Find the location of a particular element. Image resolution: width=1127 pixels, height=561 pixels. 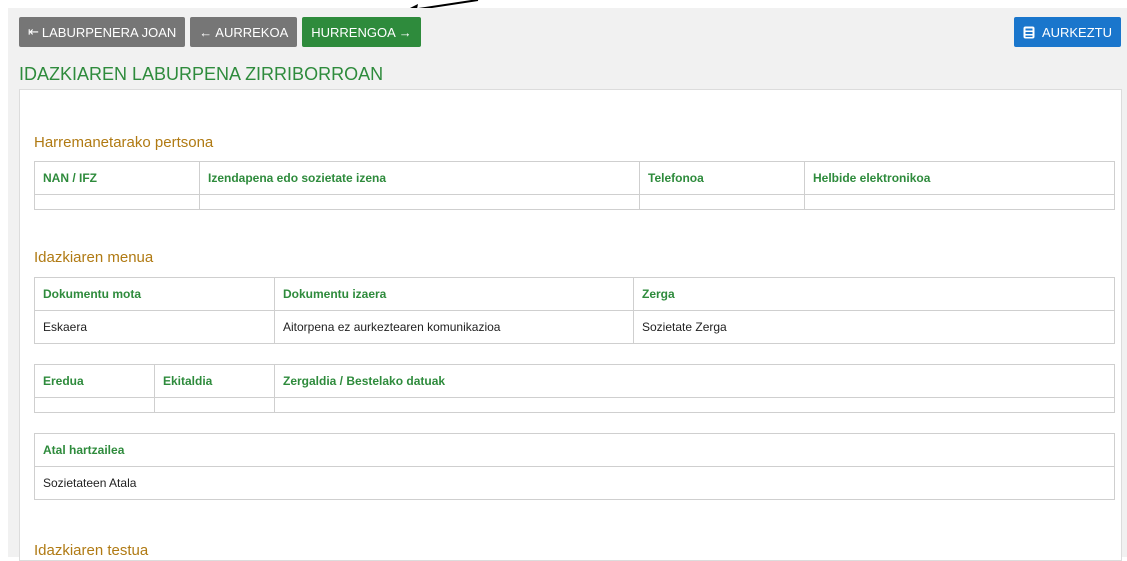

column-header: Dokumentu mota is located at coordinates (154, 294).